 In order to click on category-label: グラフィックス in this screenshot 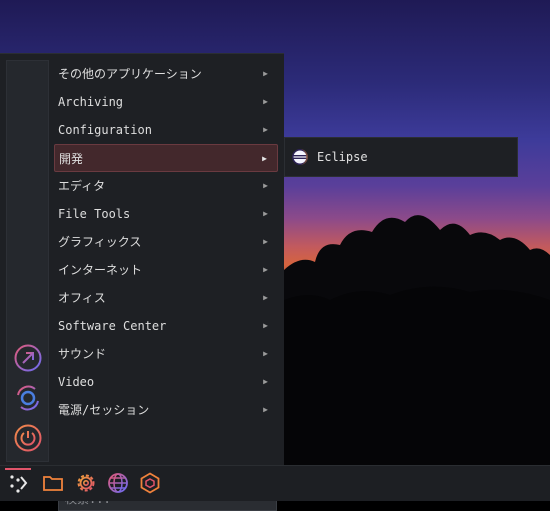, I will do `click(100, 242)`.